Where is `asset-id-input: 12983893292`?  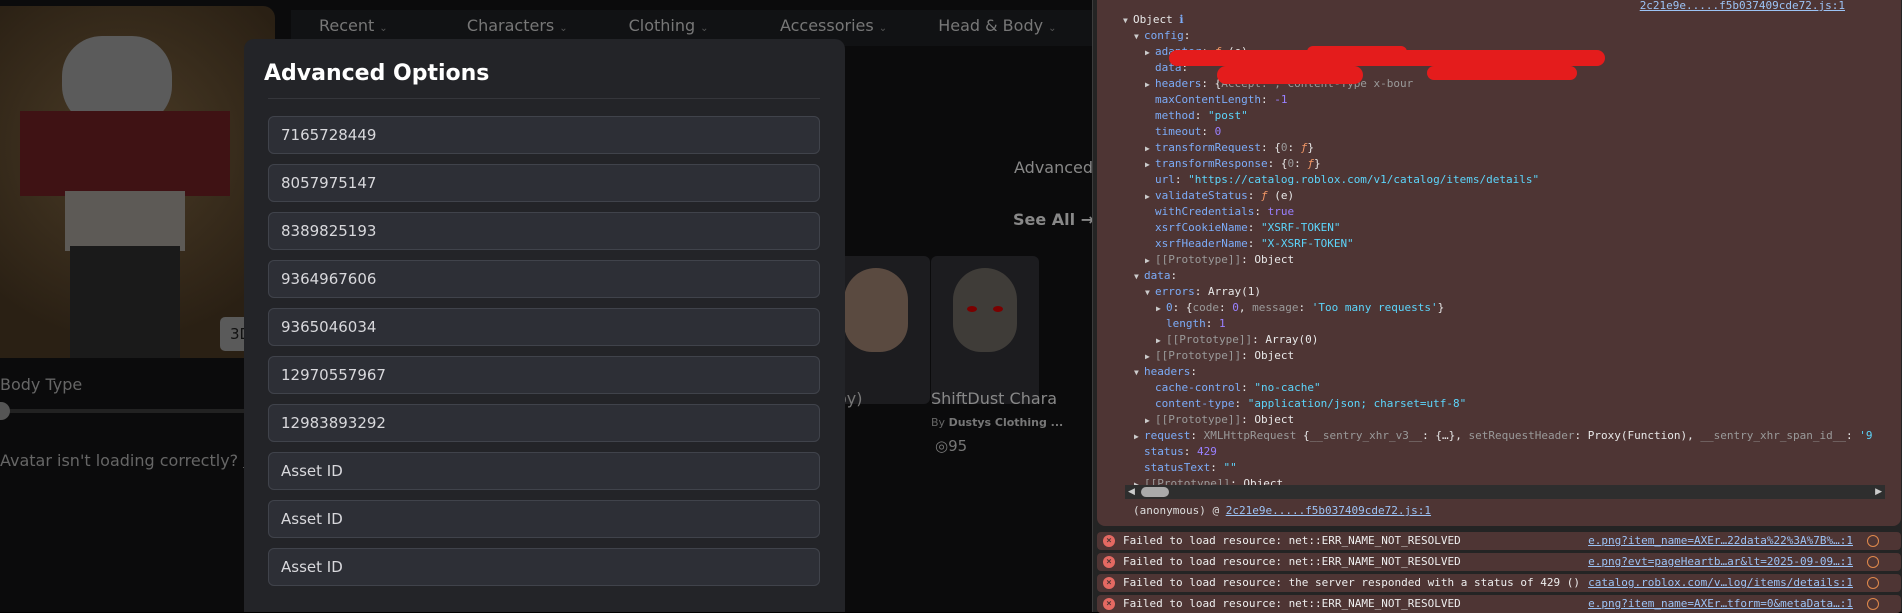
asset-id-input: 12983893292 is located at coordinates (544, 423).